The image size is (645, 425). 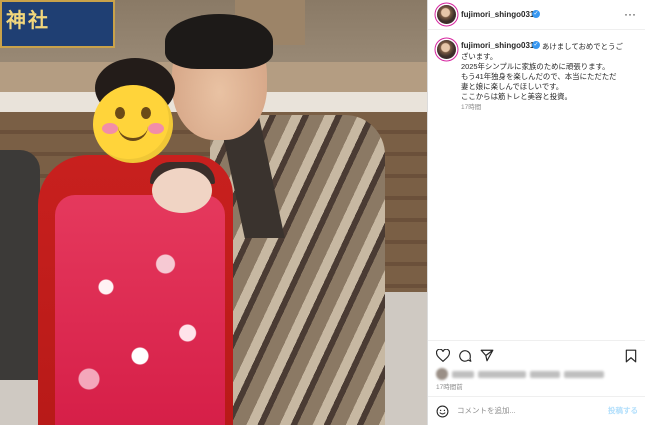 What do you see at coordinates (582, 46) in the screenshot?
I see `caption-text-line-1: あけましておめでとうご` at bounding box center [582, 46].